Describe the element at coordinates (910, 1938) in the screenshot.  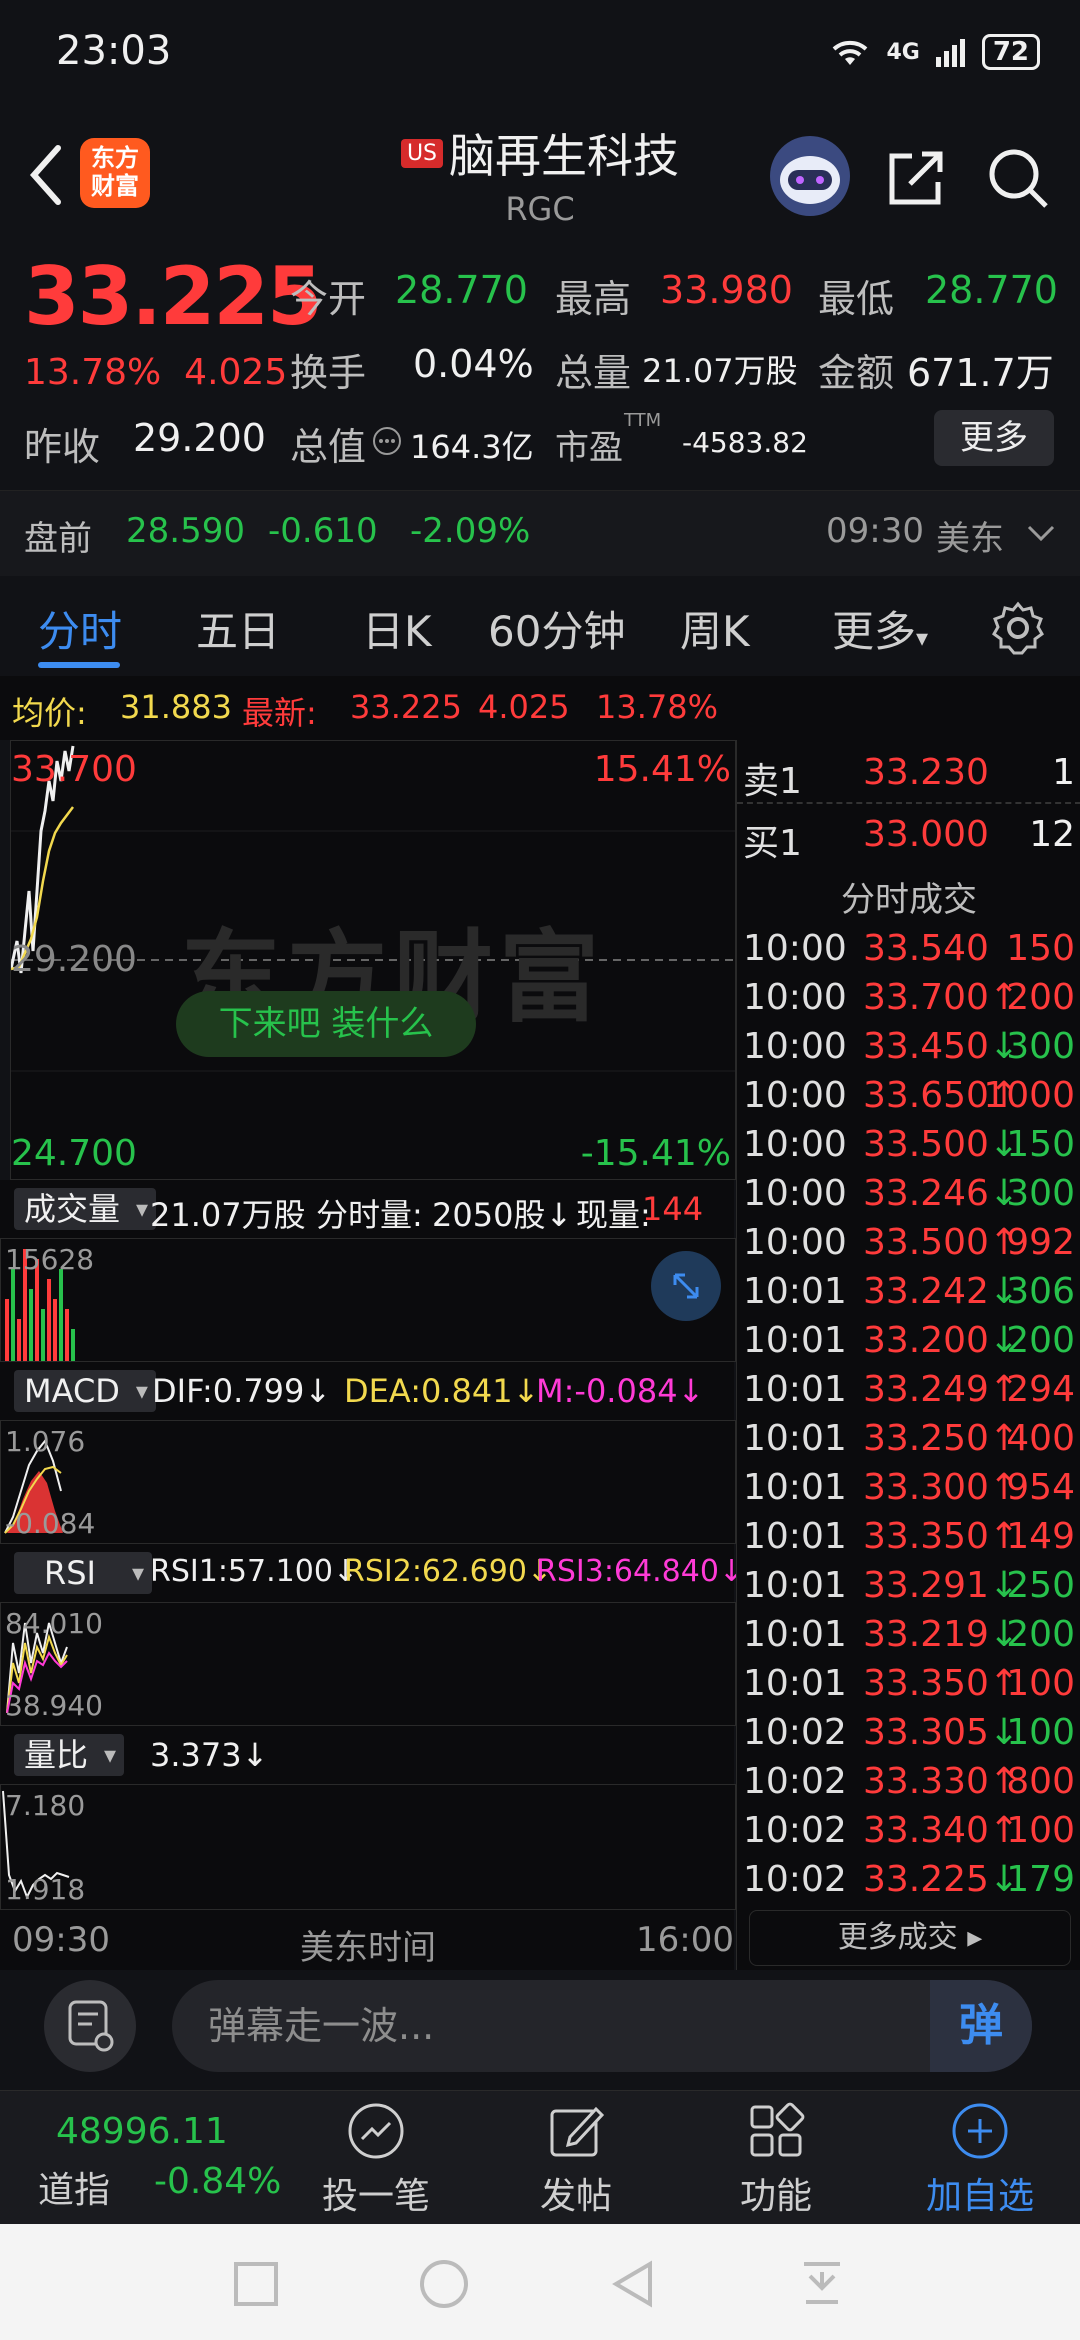
I see `more-trades-button: 更多成交 ▸` at that location.